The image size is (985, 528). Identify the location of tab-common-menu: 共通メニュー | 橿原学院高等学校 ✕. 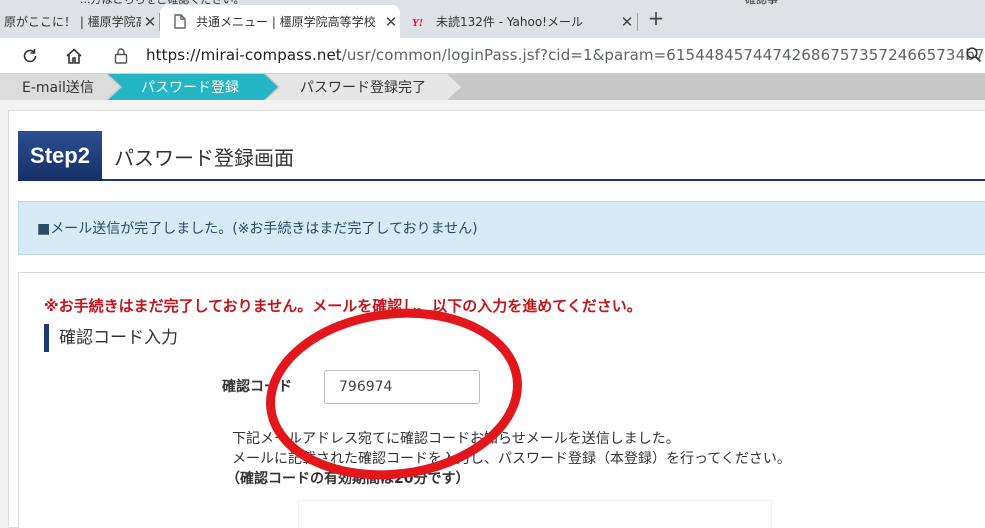
(280, 21).